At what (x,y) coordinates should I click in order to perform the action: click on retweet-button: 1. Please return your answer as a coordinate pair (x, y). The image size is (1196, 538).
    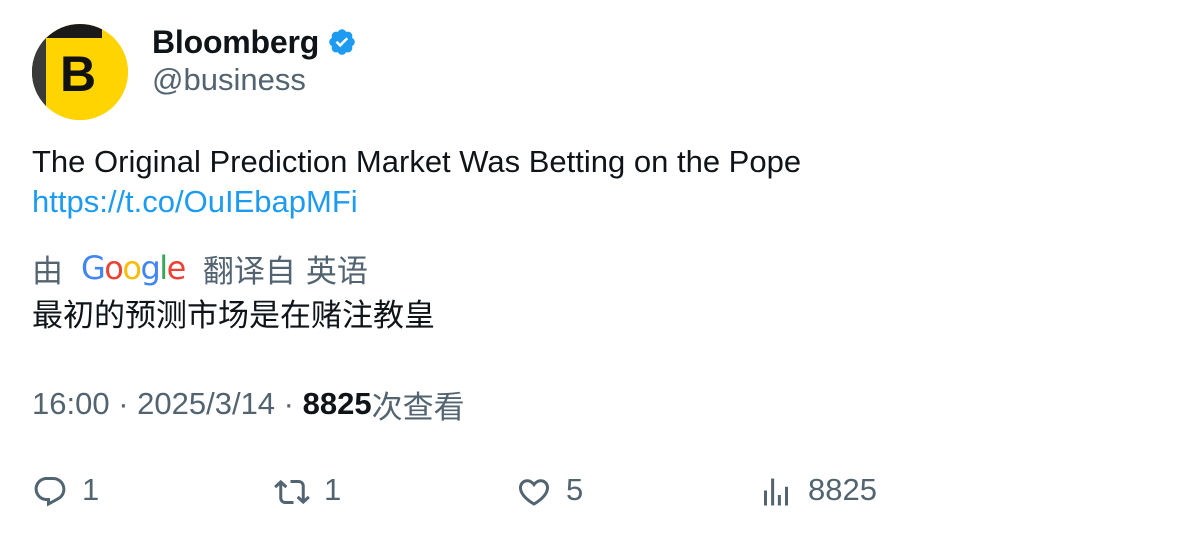
    Looking at the image, I should click on (307, 492).